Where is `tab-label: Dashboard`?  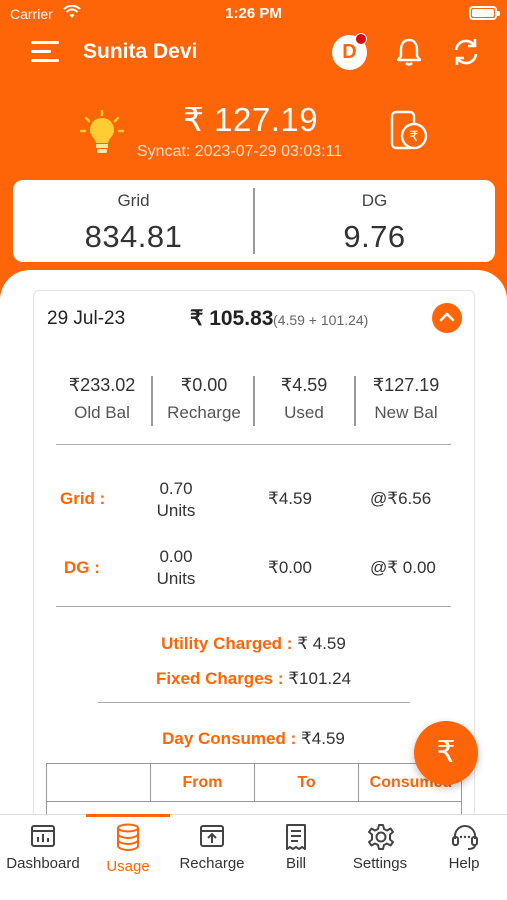 tab-label: Dashboard is located at coordinates (43, 863).